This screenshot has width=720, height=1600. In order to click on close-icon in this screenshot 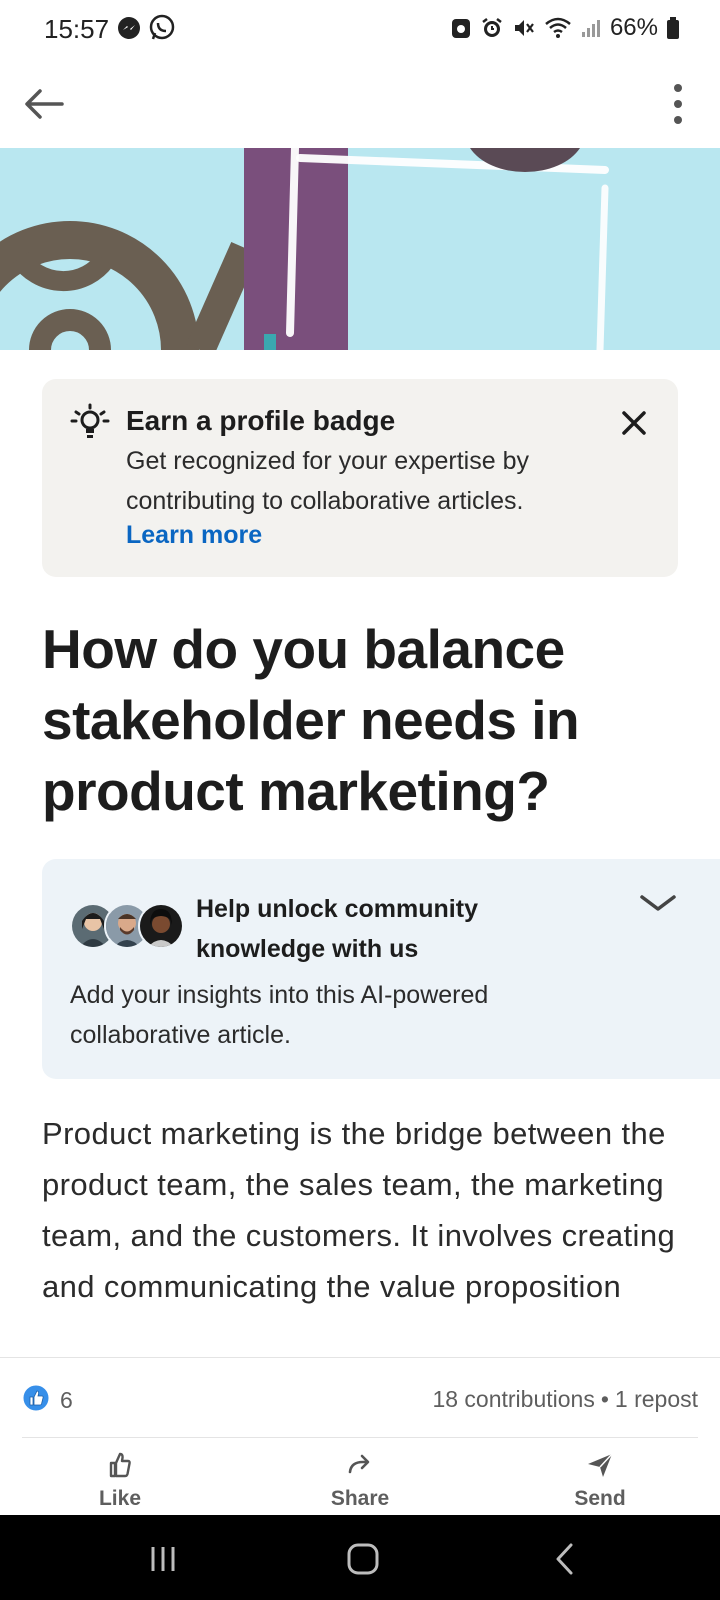, I will do `click(634, 423)`.